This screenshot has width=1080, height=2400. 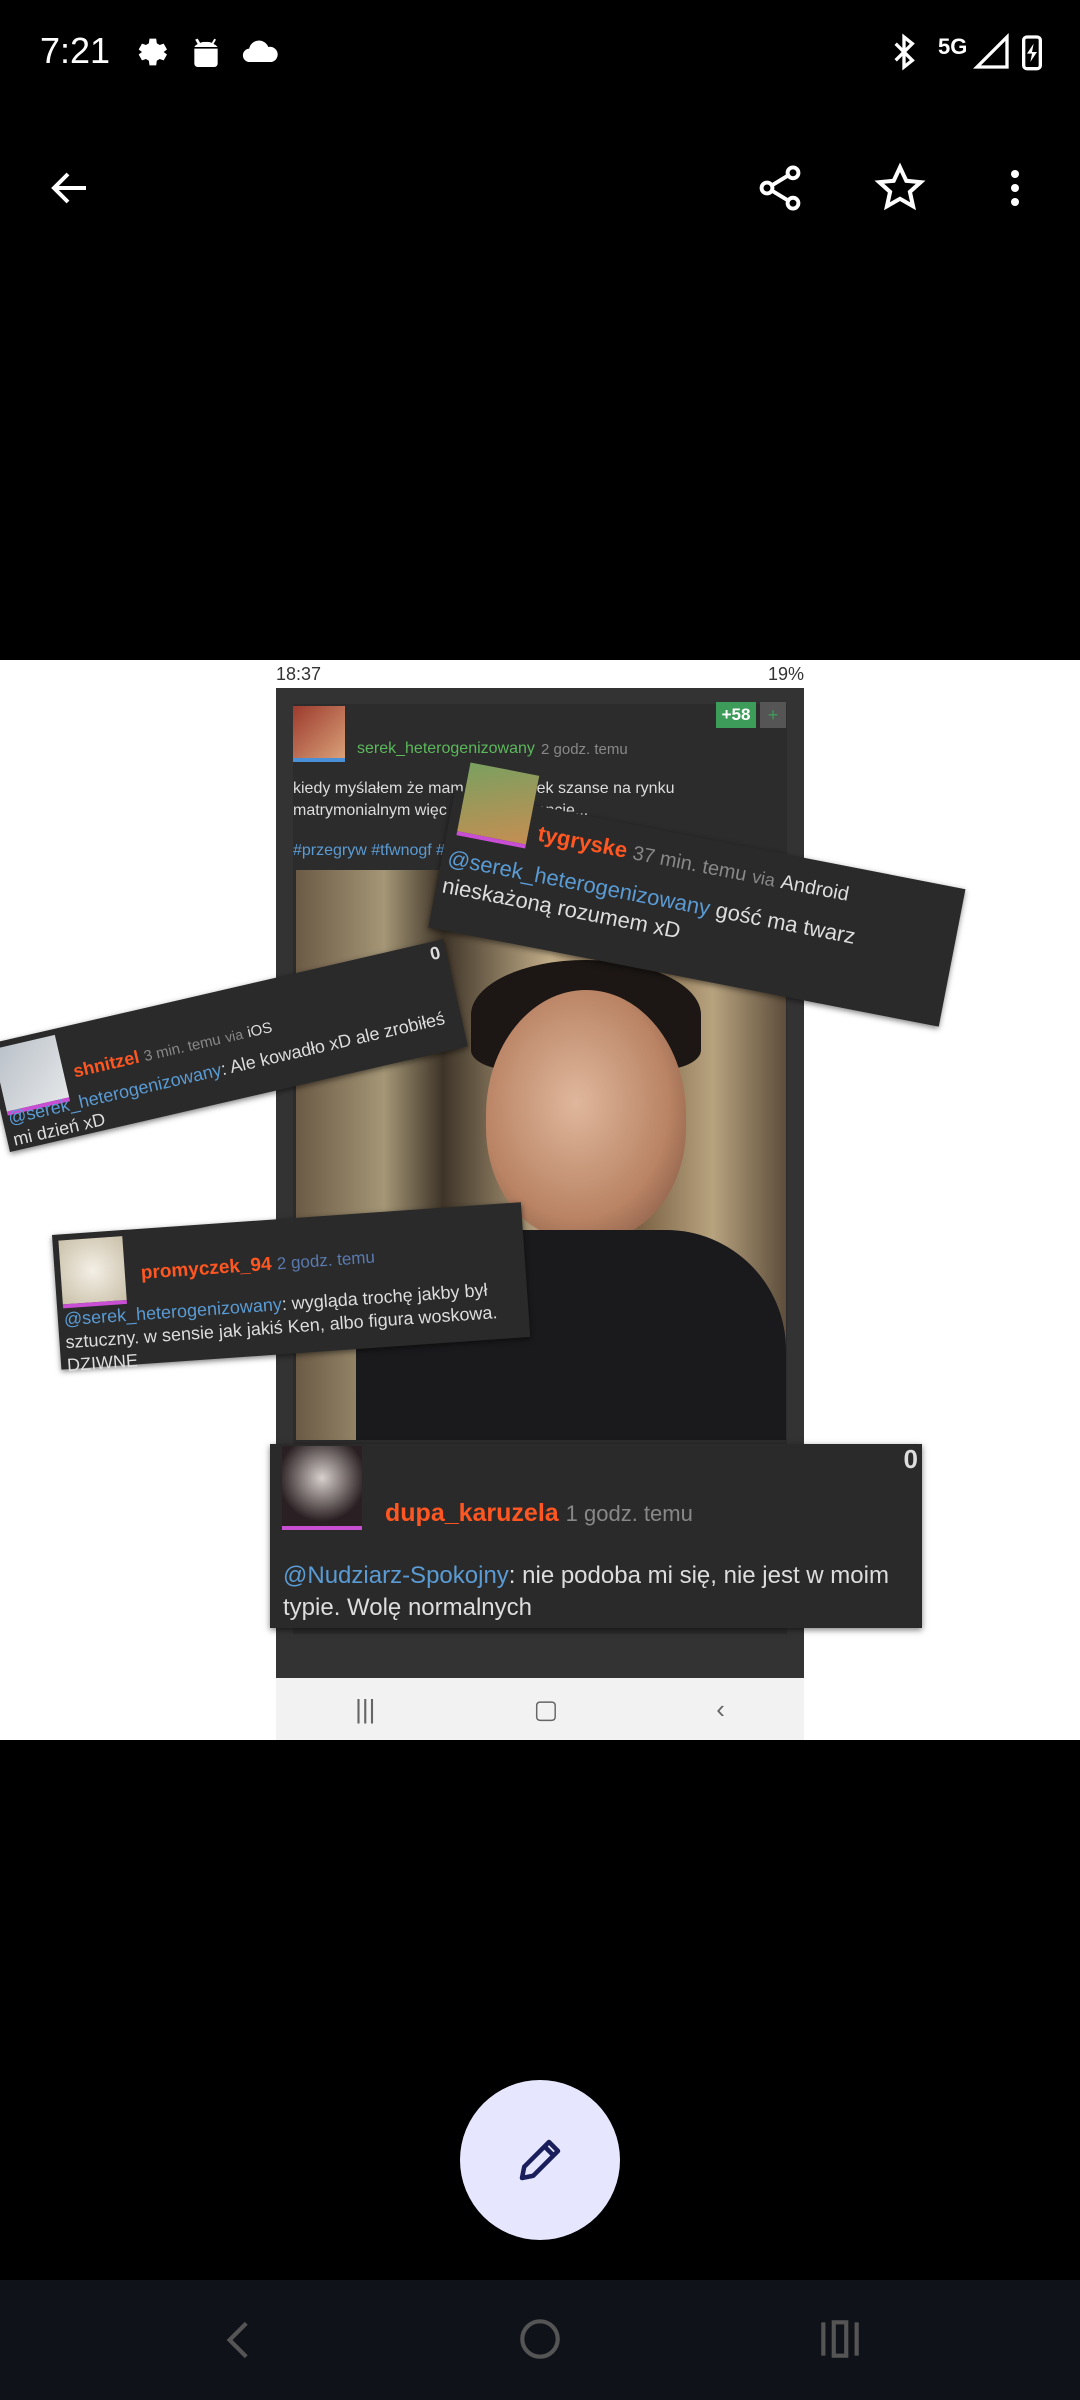 What do you see at coordinates (736, 715) in the screenshot?
I see `vote-count: +58` at bounding box center [736, 715].